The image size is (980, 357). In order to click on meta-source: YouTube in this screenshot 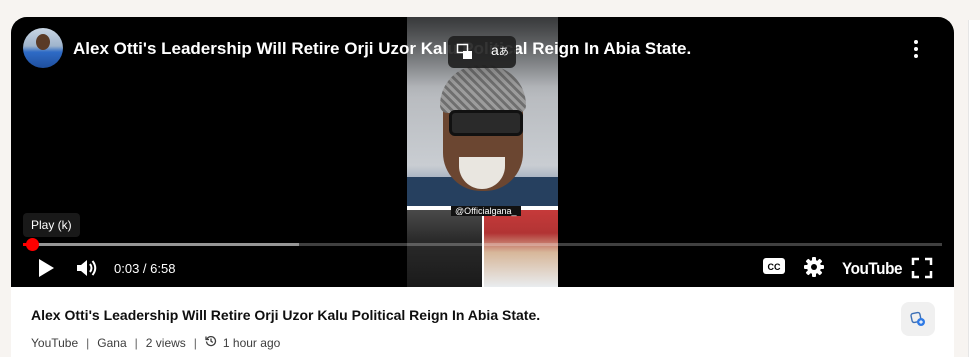, I will do `click(55, 342)`.